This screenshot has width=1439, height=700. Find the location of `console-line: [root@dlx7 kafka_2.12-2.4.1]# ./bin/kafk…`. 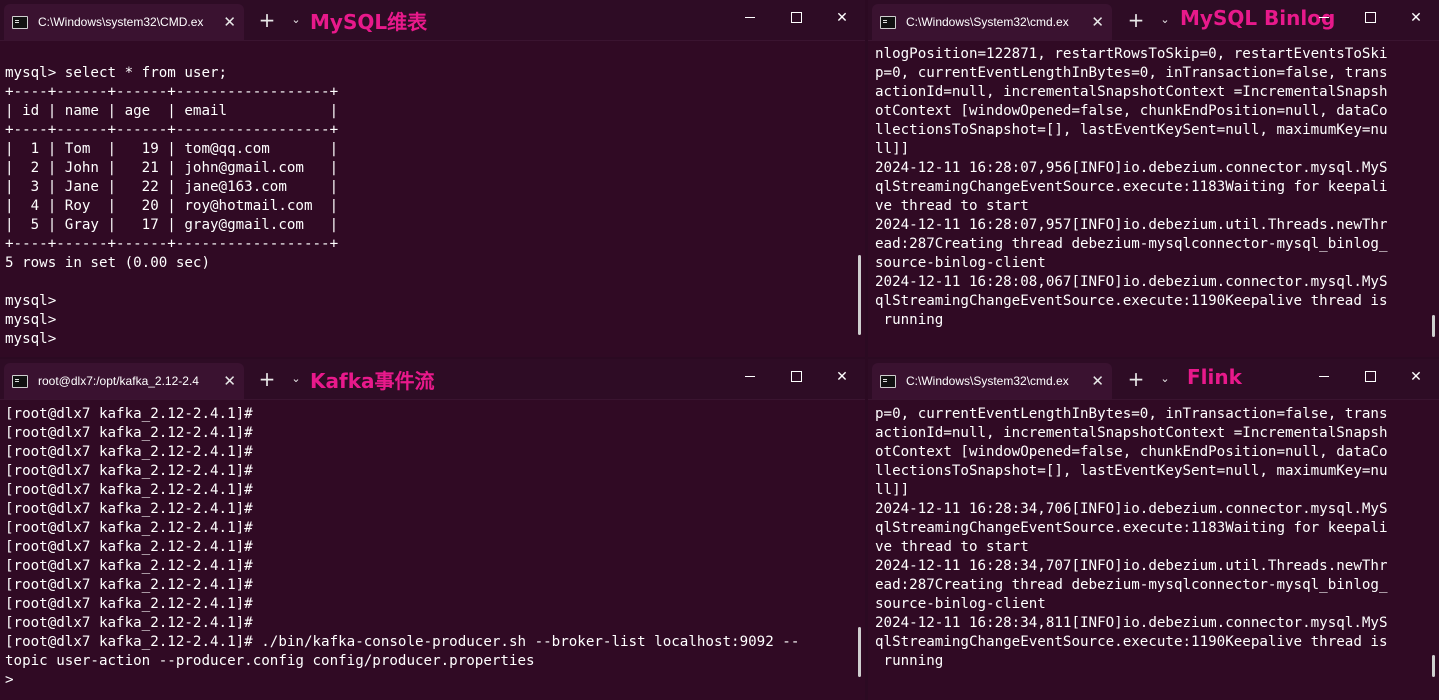

console-line: [root@dlx7 kafka_2.12-2.4.1]# ./bin/kafk… is located at coordinates (402, 642).